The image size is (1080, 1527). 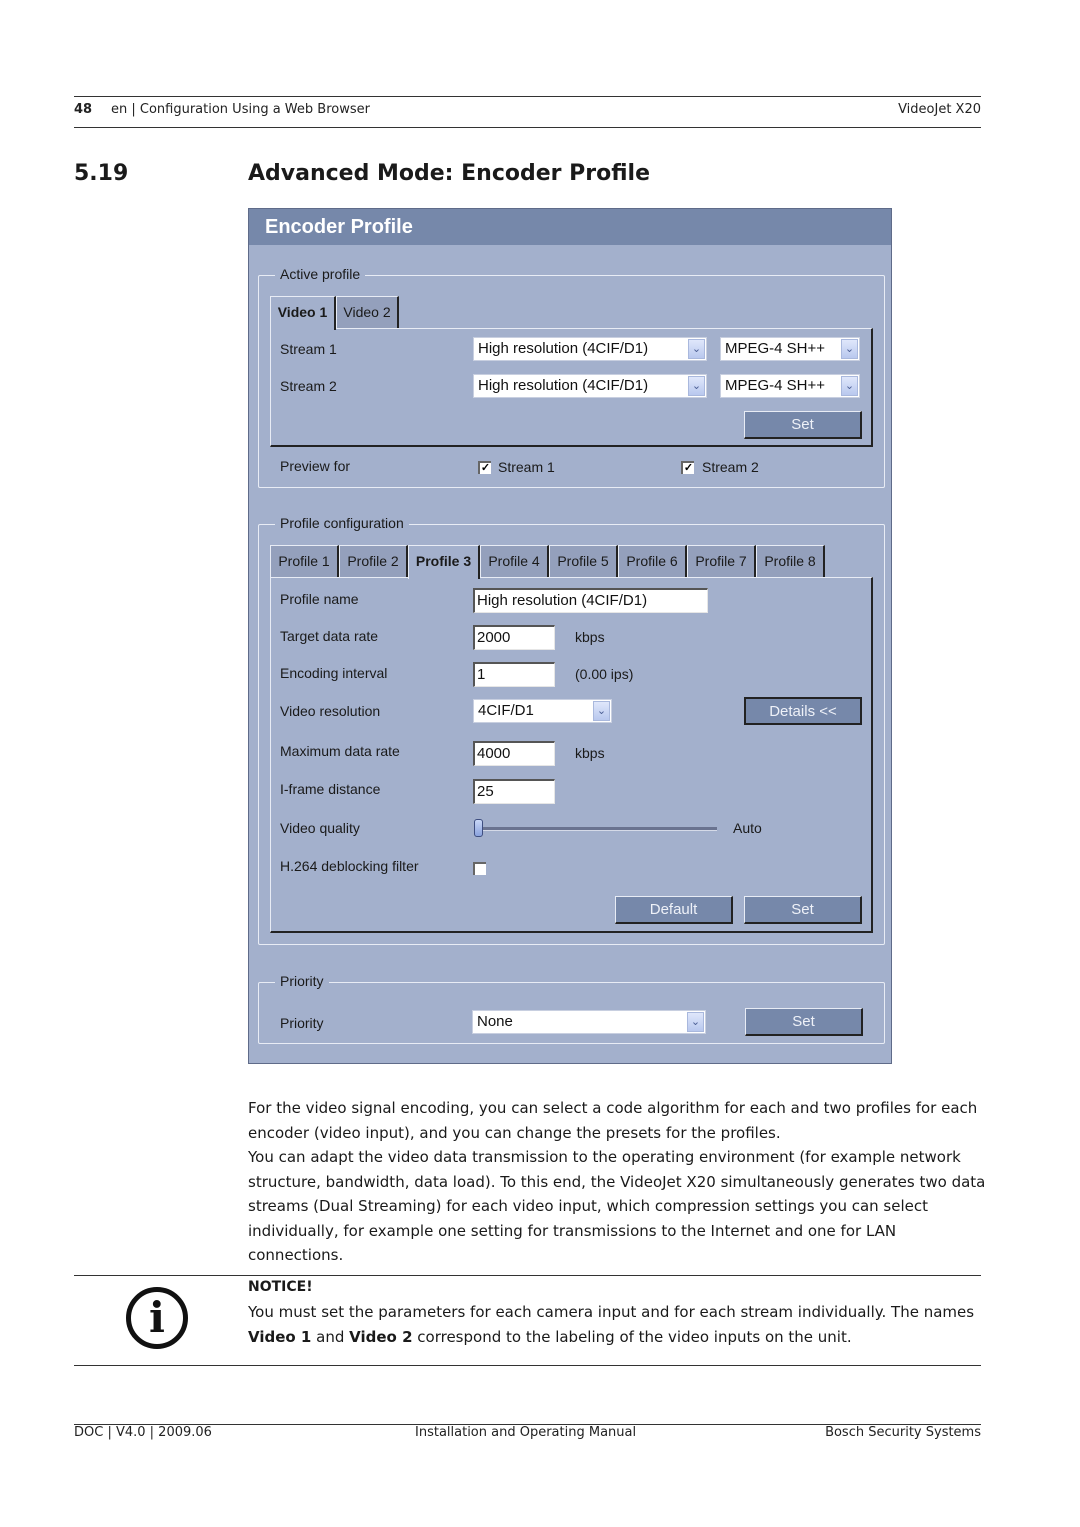 I want to click on details-button: Details <<, so click(x=803, y=711).